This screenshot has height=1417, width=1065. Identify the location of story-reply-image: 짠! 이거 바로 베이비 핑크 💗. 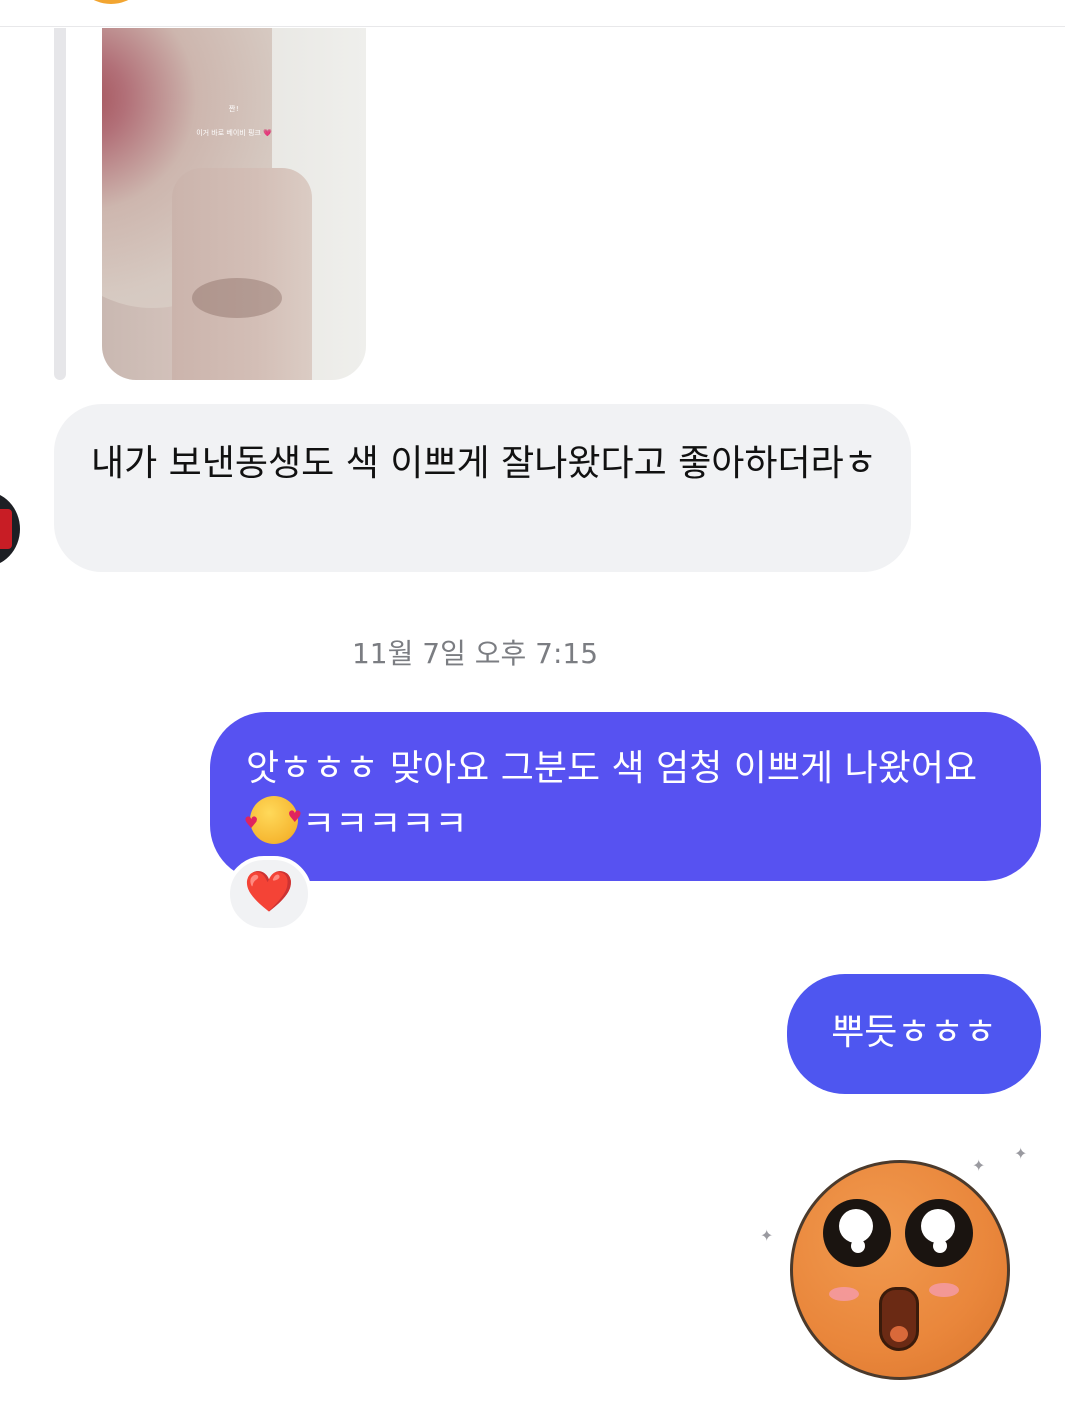
(234, 204).